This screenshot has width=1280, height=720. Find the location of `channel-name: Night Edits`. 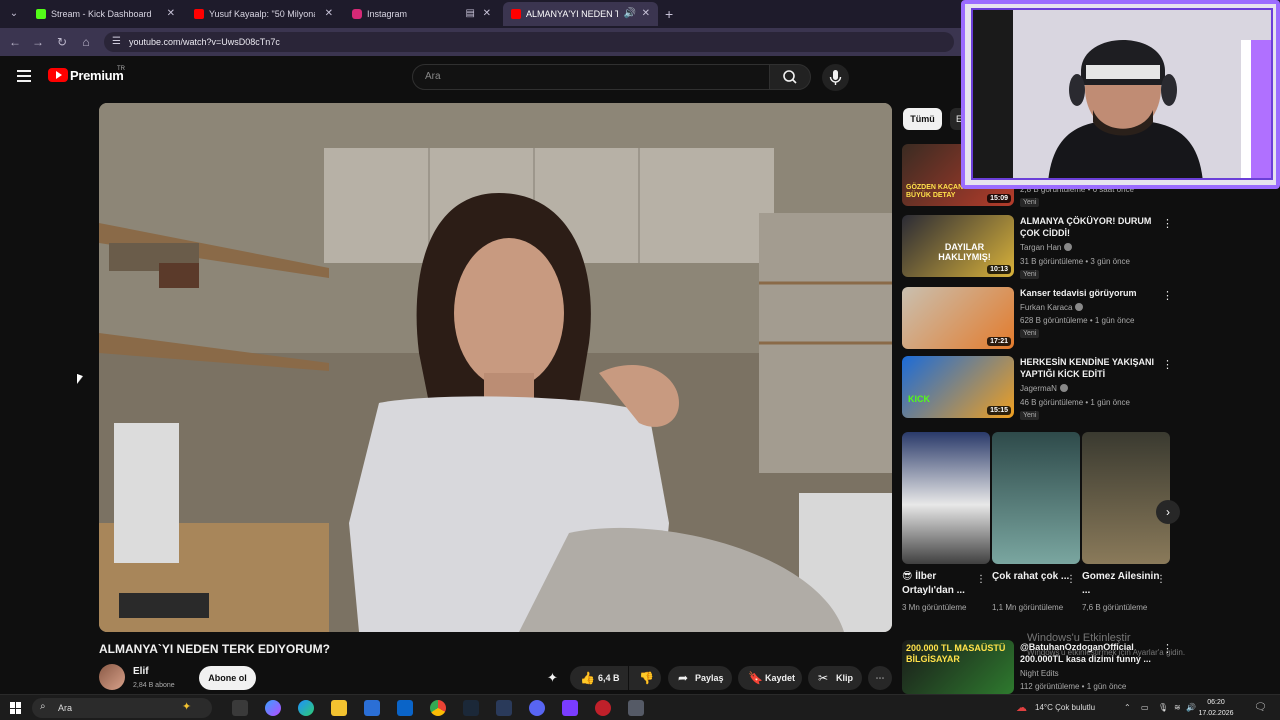

channel-name: Night Edits is located at coordinates (1039, 673).